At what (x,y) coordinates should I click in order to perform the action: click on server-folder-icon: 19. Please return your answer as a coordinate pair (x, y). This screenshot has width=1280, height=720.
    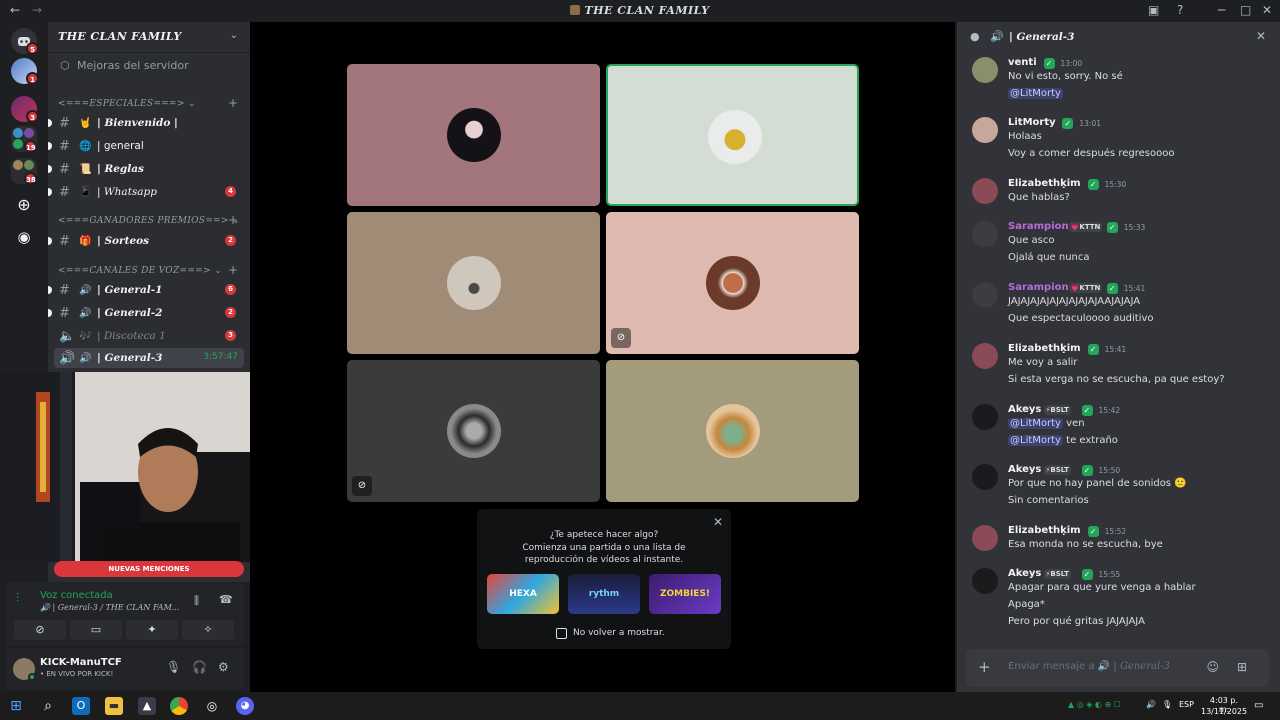
    Looking at the image, I should click on (24, 139).